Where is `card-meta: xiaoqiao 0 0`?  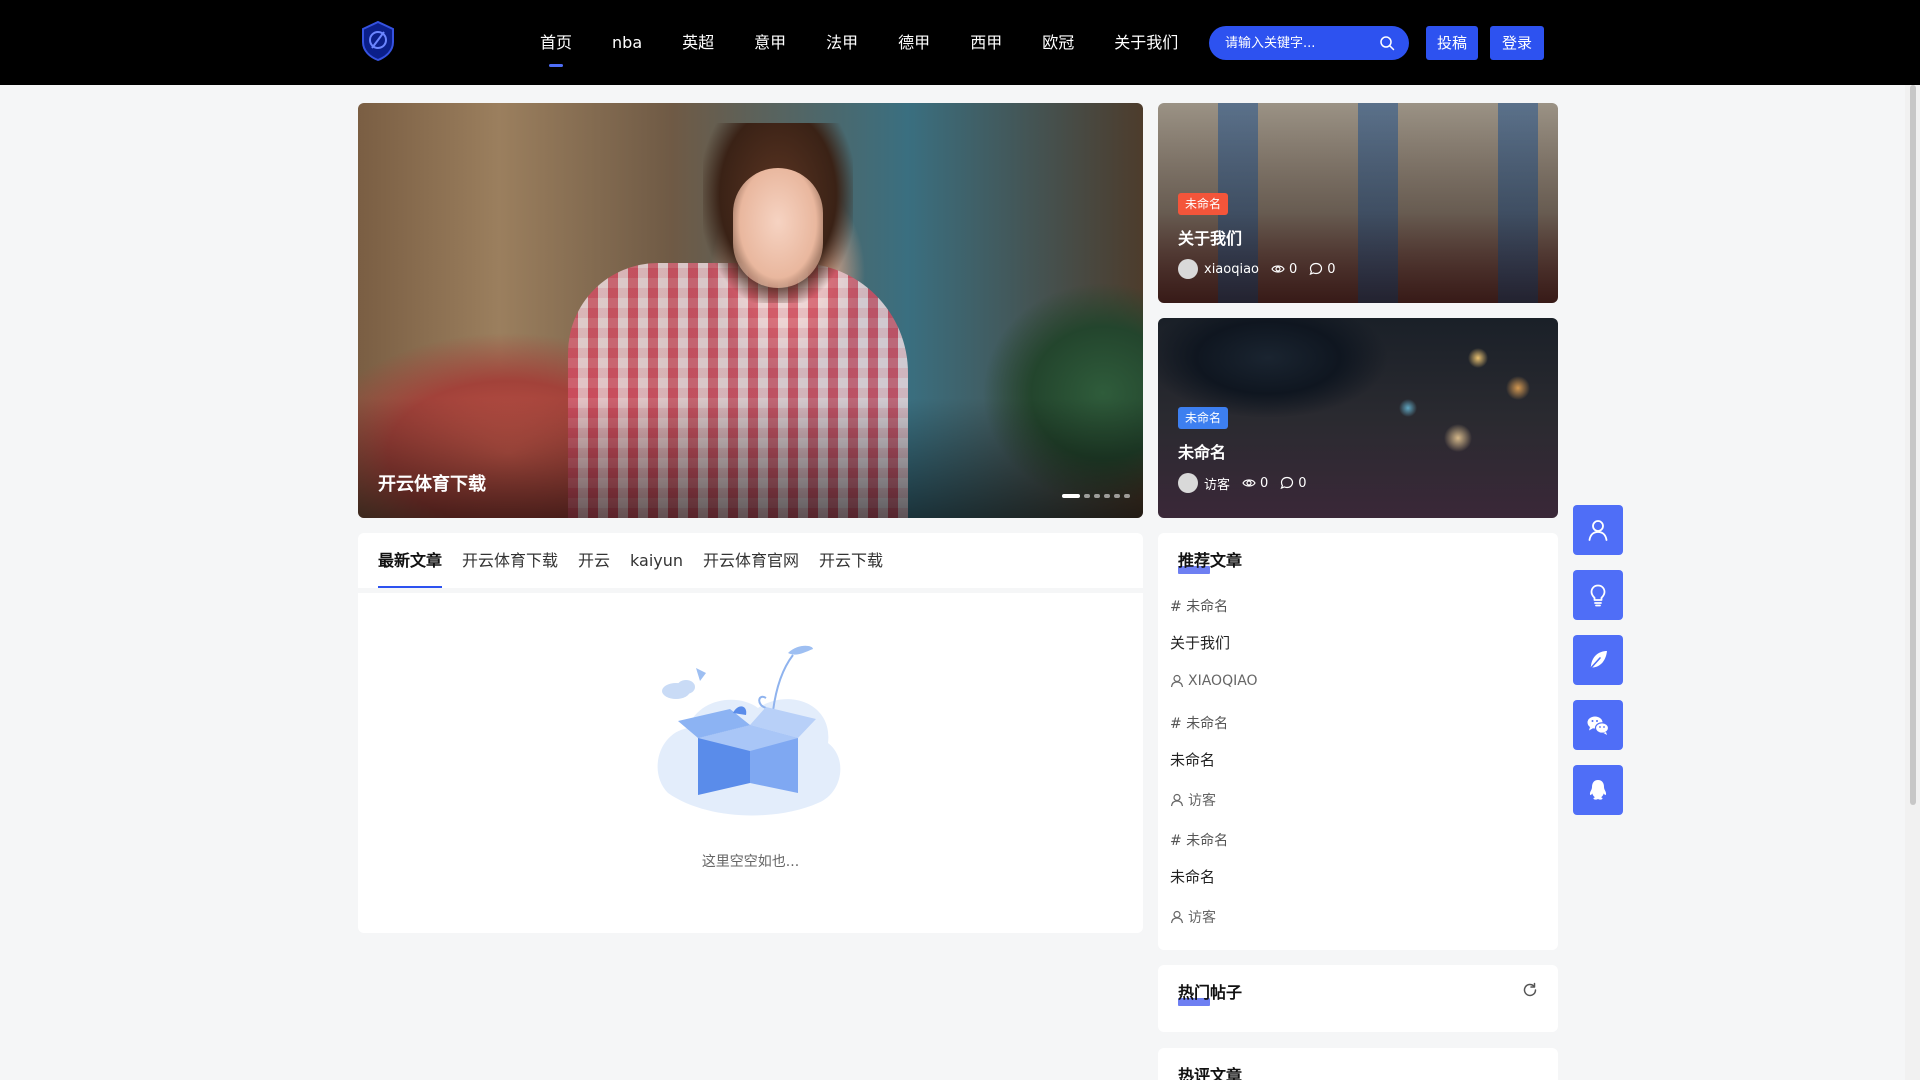
card-meta: xiaoqiao 0 0 is located at coordinates (1257, 269).